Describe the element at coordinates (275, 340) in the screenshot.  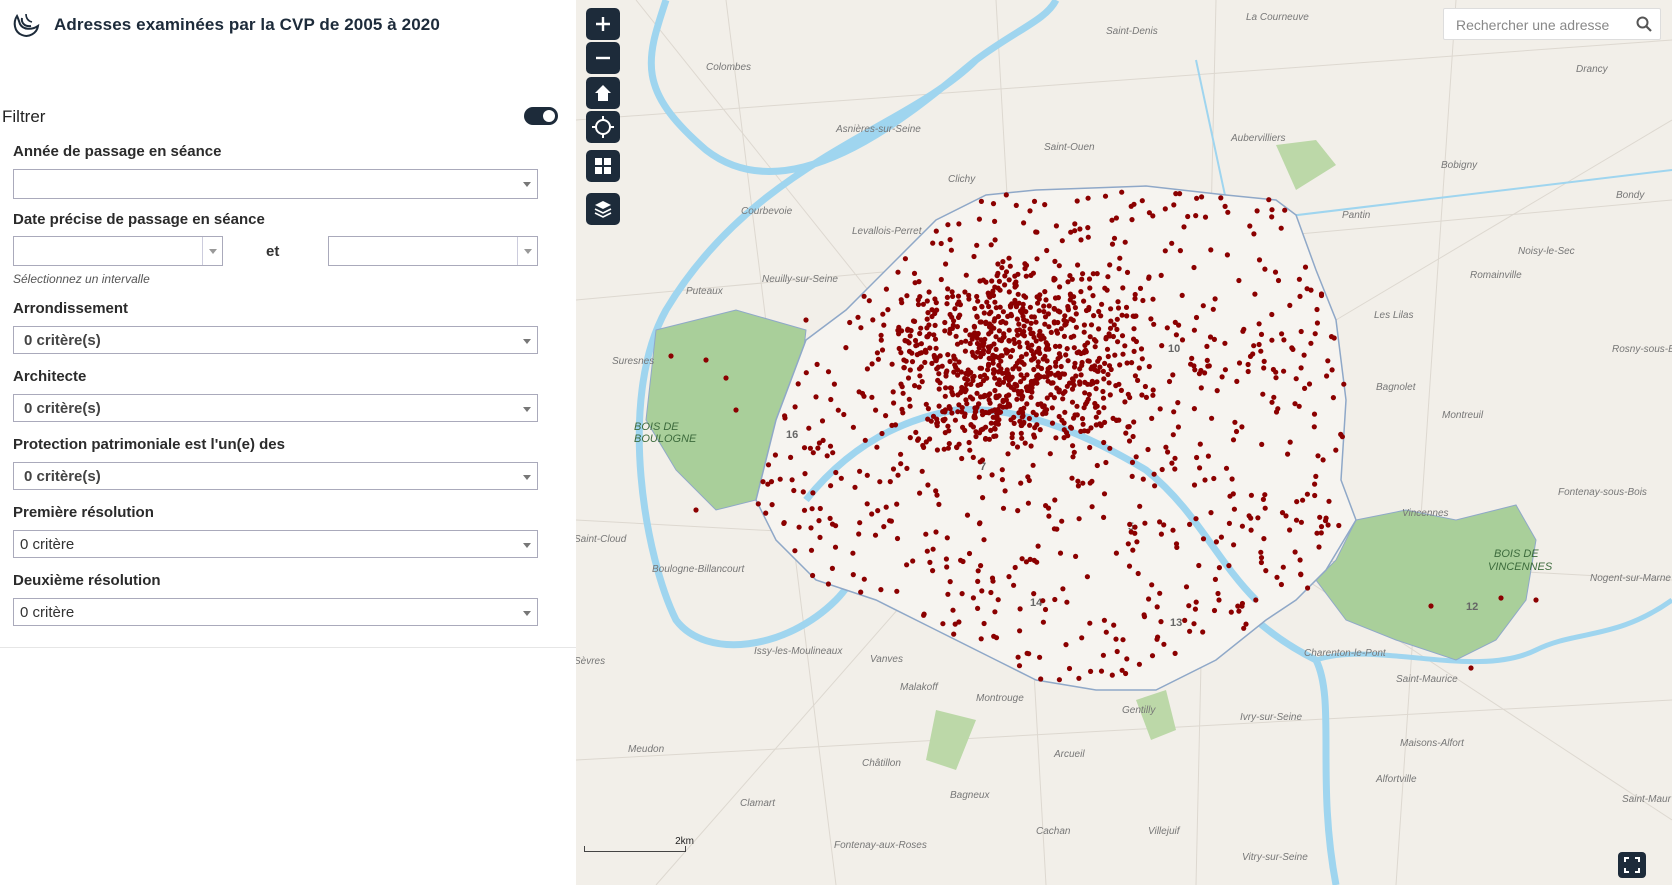
I see `arrondissement-select: 0 critère(s)` at that location.